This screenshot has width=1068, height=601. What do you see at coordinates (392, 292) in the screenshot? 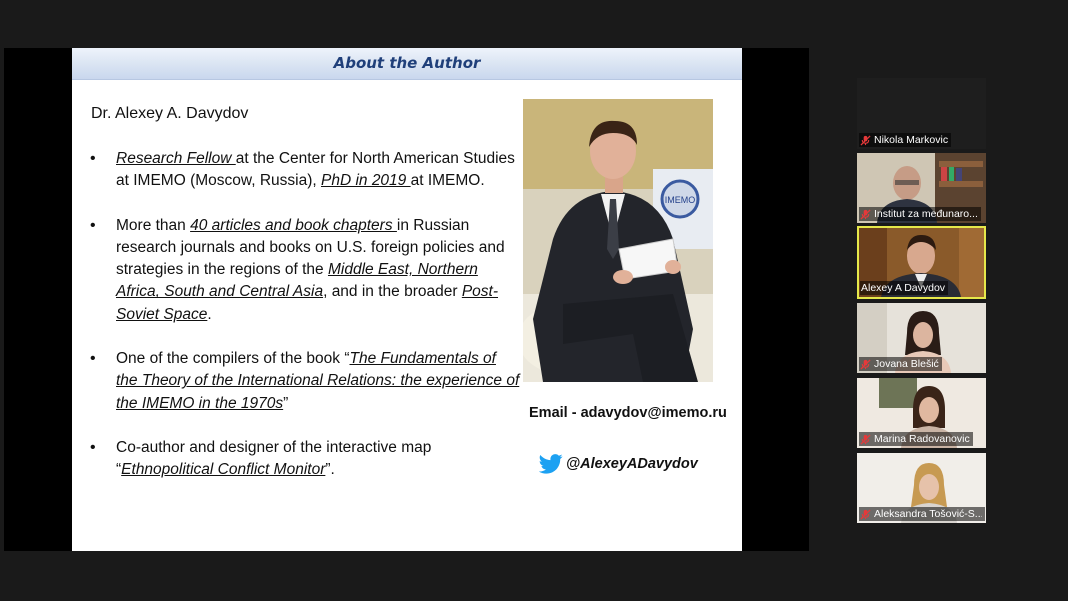
I see `bullet-text: , and in the broader` at bounding box center [392, 292].